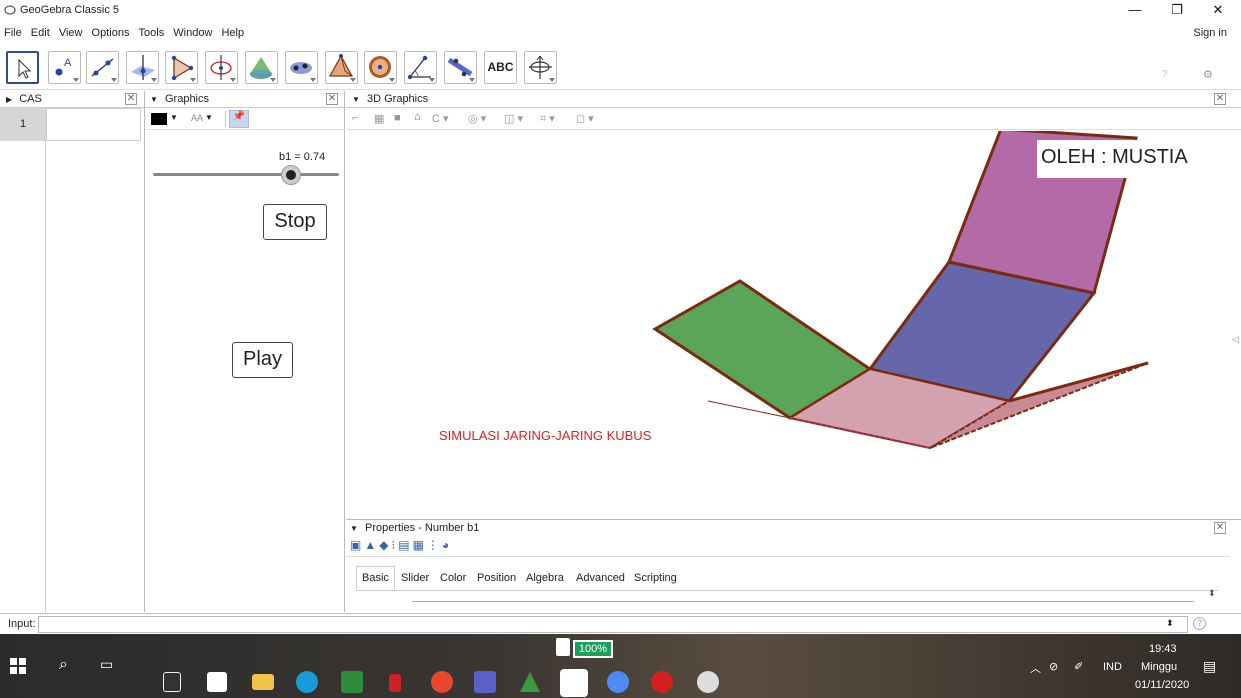  I want to click on text-size-button: AA, so click(197, 118).